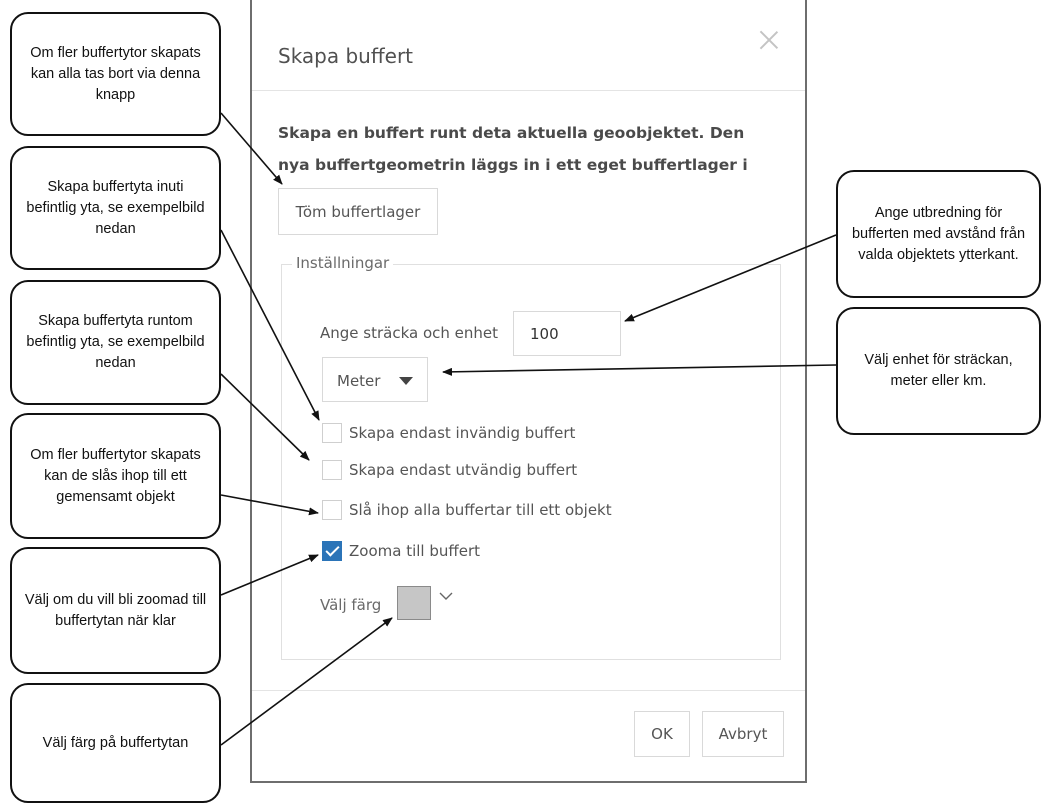 This screenshot has width=1043, height=807. Describe the element at coordinates (463, 470) in the screenshot. I see `checkbox-label: Skapa endast utvändig buffert` at that location.